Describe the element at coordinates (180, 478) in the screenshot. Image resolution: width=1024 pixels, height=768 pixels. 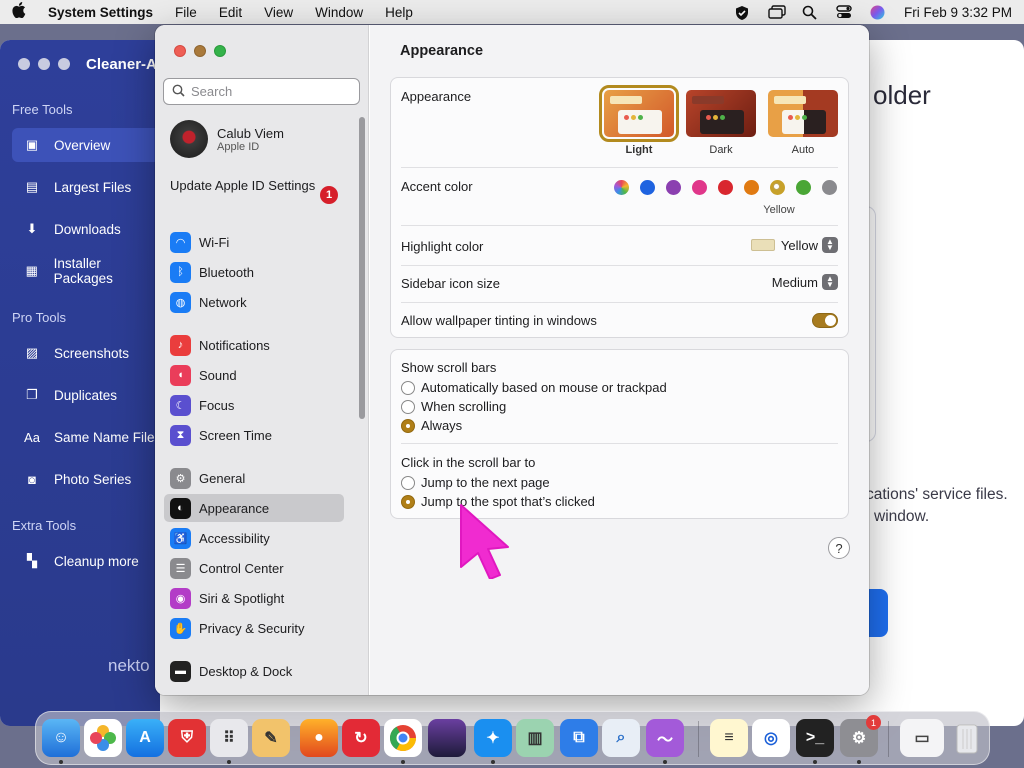
I see `gear-icon: ⚙` at that location.